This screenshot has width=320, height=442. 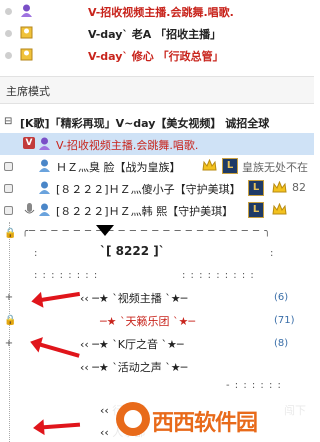 I want to click on channel-name: [K歌]「精彩再现」V~day【美女视频】 诚招全球, so click(x=145, y=123).